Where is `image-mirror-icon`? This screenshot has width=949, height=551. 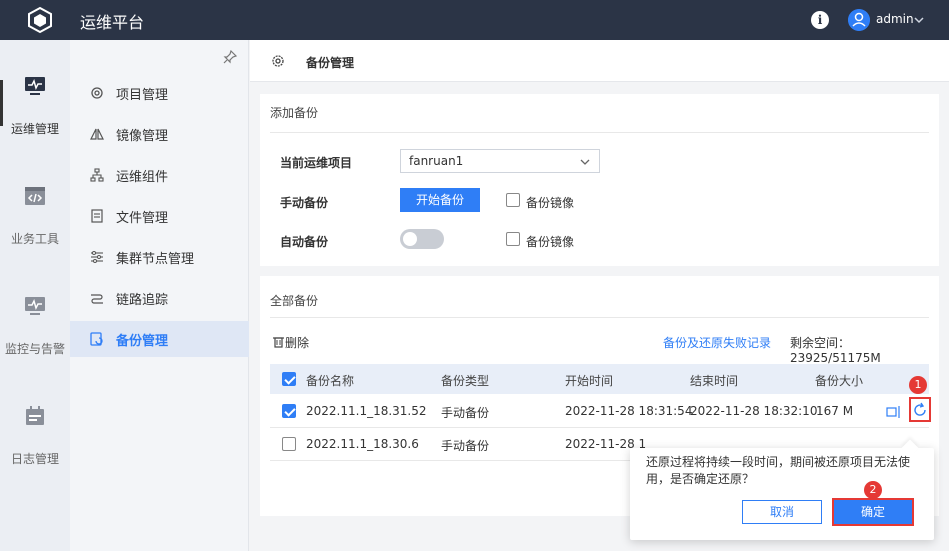 image-mirror-icon is located at coordinates (97, 134).